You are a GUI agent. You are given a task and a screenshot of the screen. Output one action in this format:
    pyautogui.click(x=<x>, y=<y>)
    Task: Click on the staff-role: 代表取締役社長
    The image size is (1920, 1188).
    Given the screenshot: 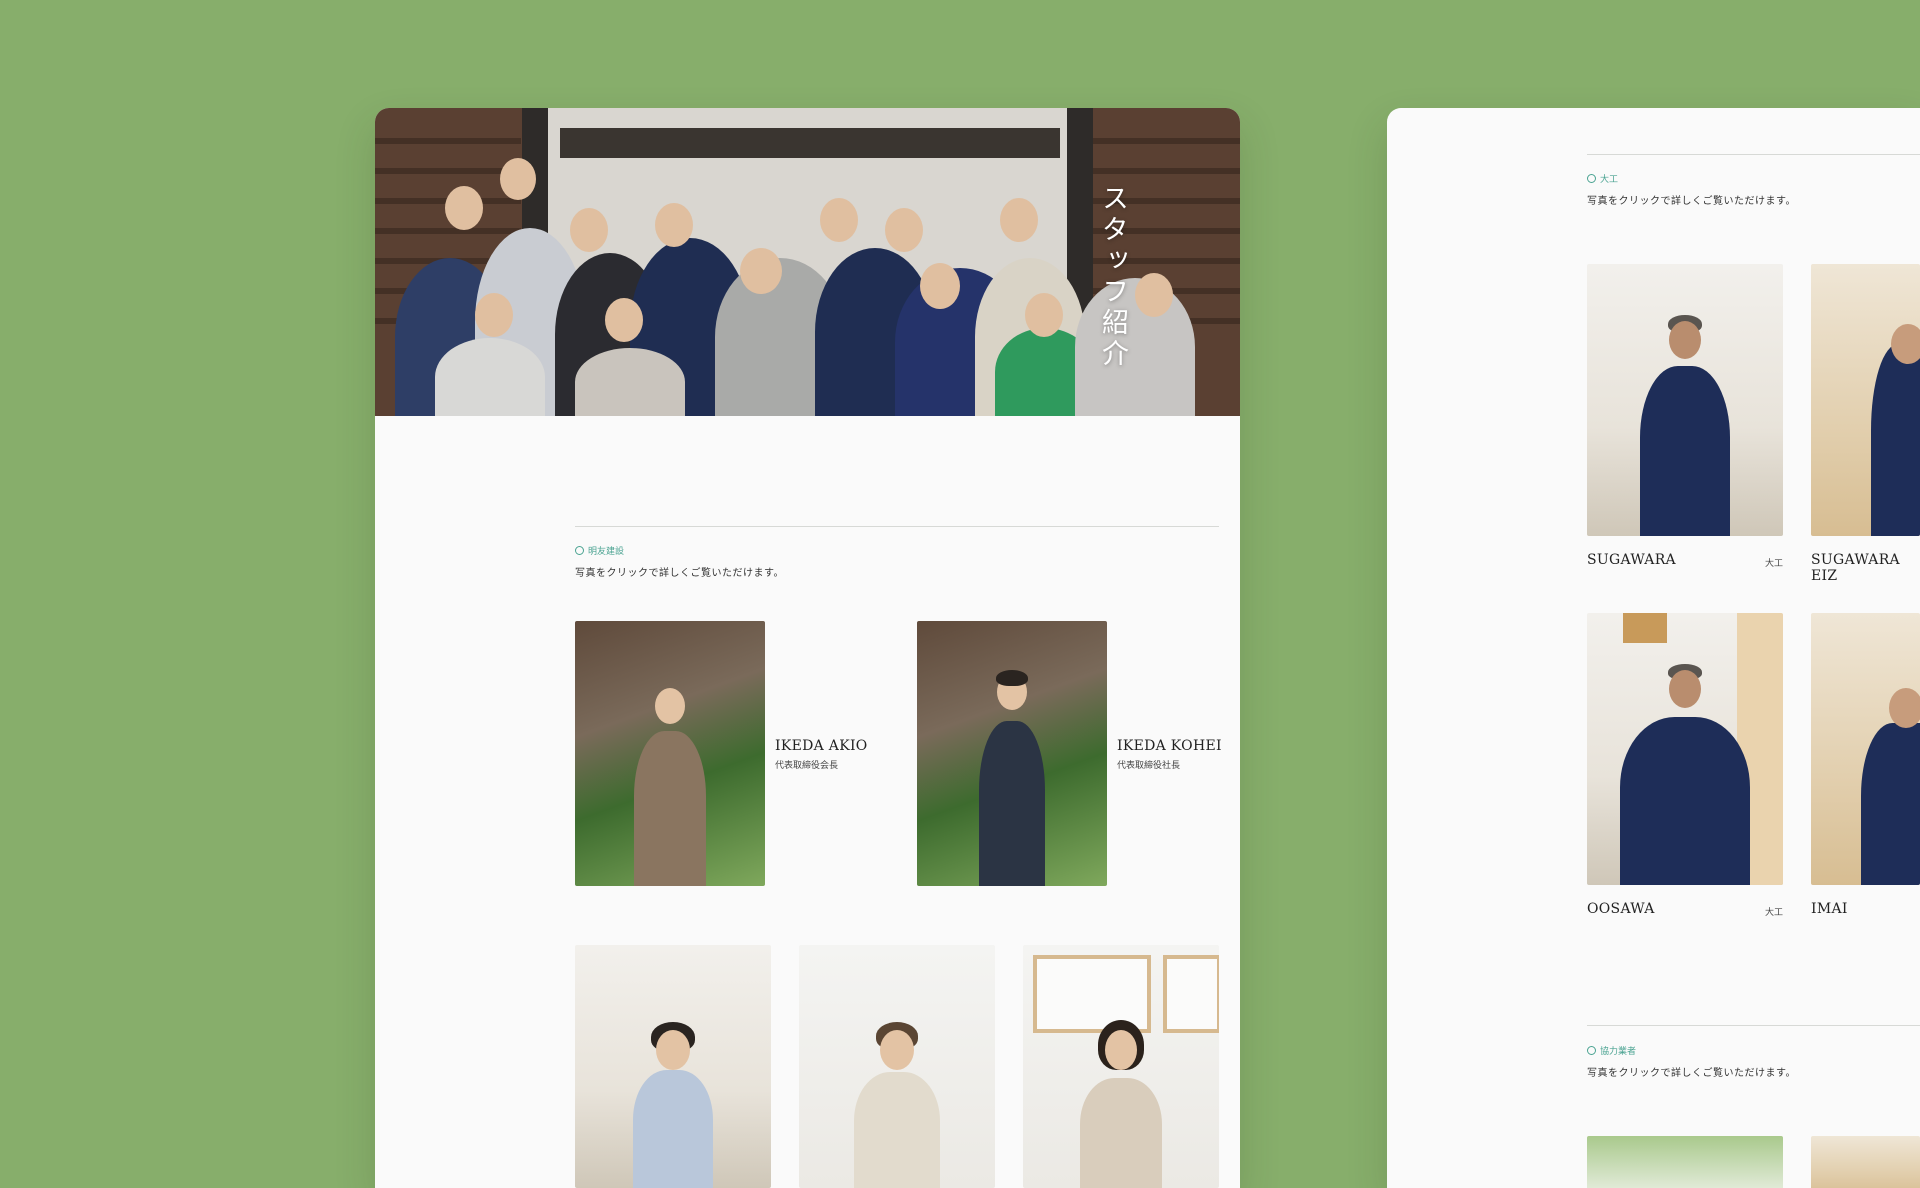 What is the action you would take?
    pyautogui.click(x=1149, y=766)
    